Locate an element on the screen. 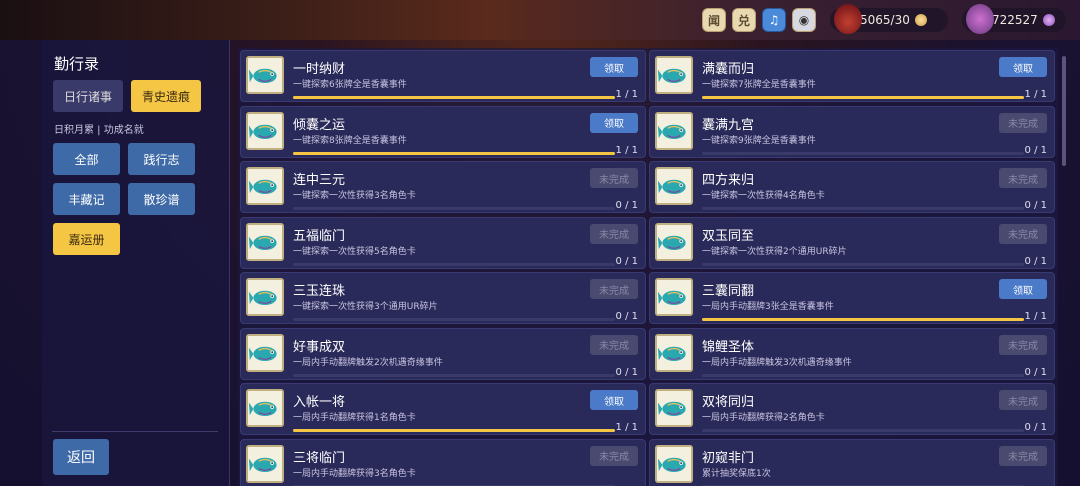 The height and width of the screenshot is (486, 1080). achievement-name: 双将同归 is located at coordinates (728, 402).